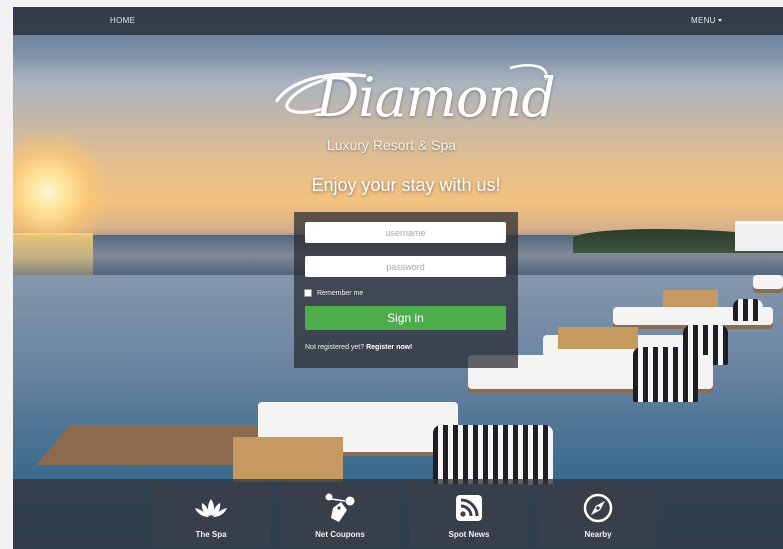  Describe the element at coordinates (335, 347) in the screenshot. I see `register-prefix: Not registered yet?` at that location.